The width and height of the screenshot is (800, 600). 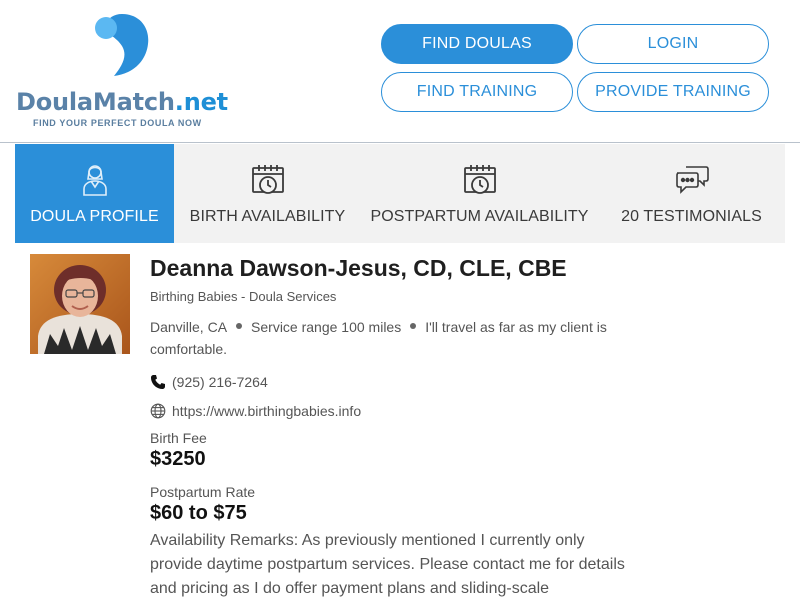 What do you see at coordinates (220, 382) in the screenshot?
I see `phone-number: (925) 216-7264` at bounding box center [220, 382].